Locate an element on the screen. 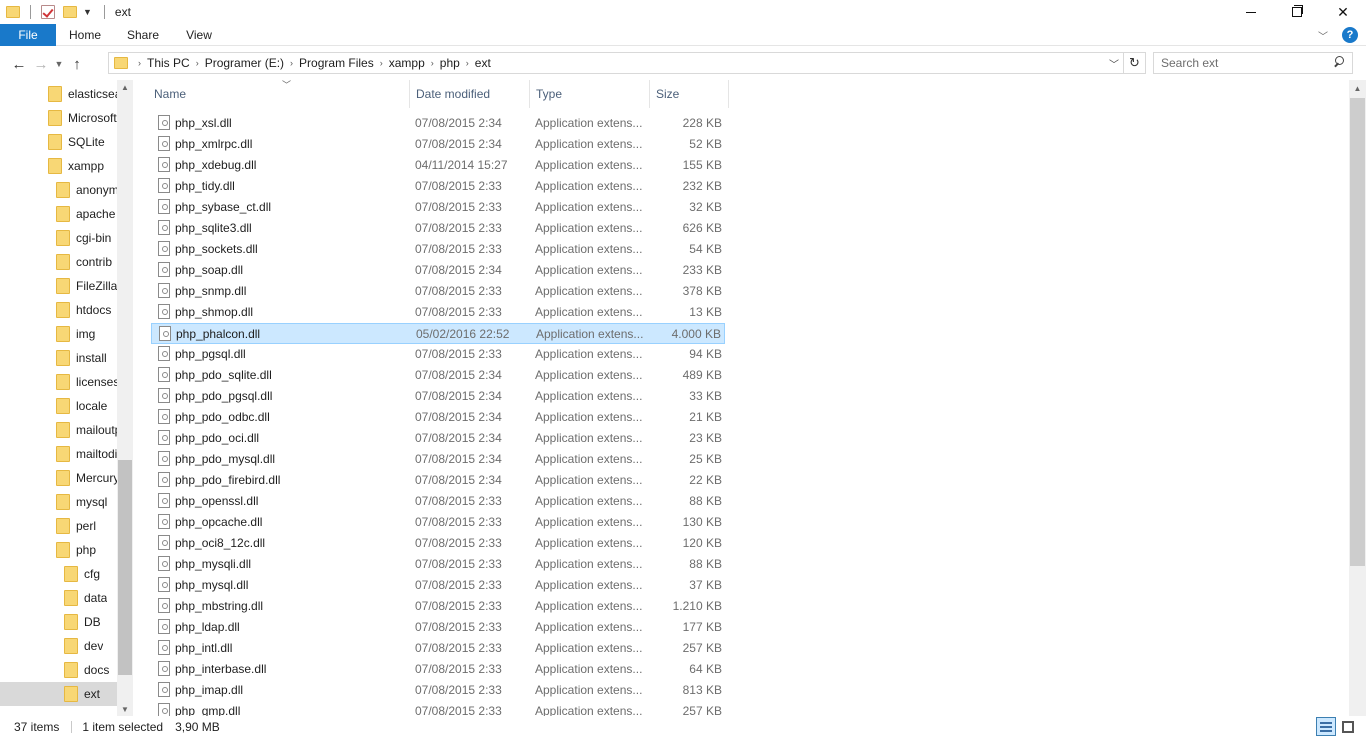  recent-locations-dropdown-icon: ▼ is located at coordinates (59, 64).